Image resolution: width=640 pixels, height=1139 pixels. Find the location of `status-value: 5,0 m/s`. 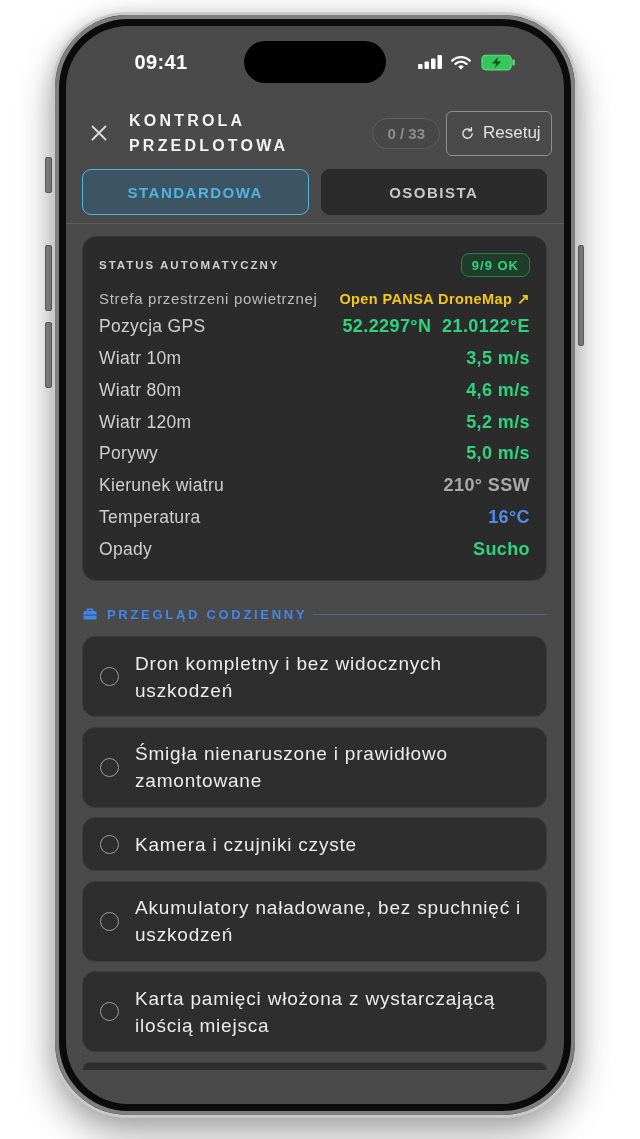

status-value: 5,0 m/s is located at coordinates (498, 454).